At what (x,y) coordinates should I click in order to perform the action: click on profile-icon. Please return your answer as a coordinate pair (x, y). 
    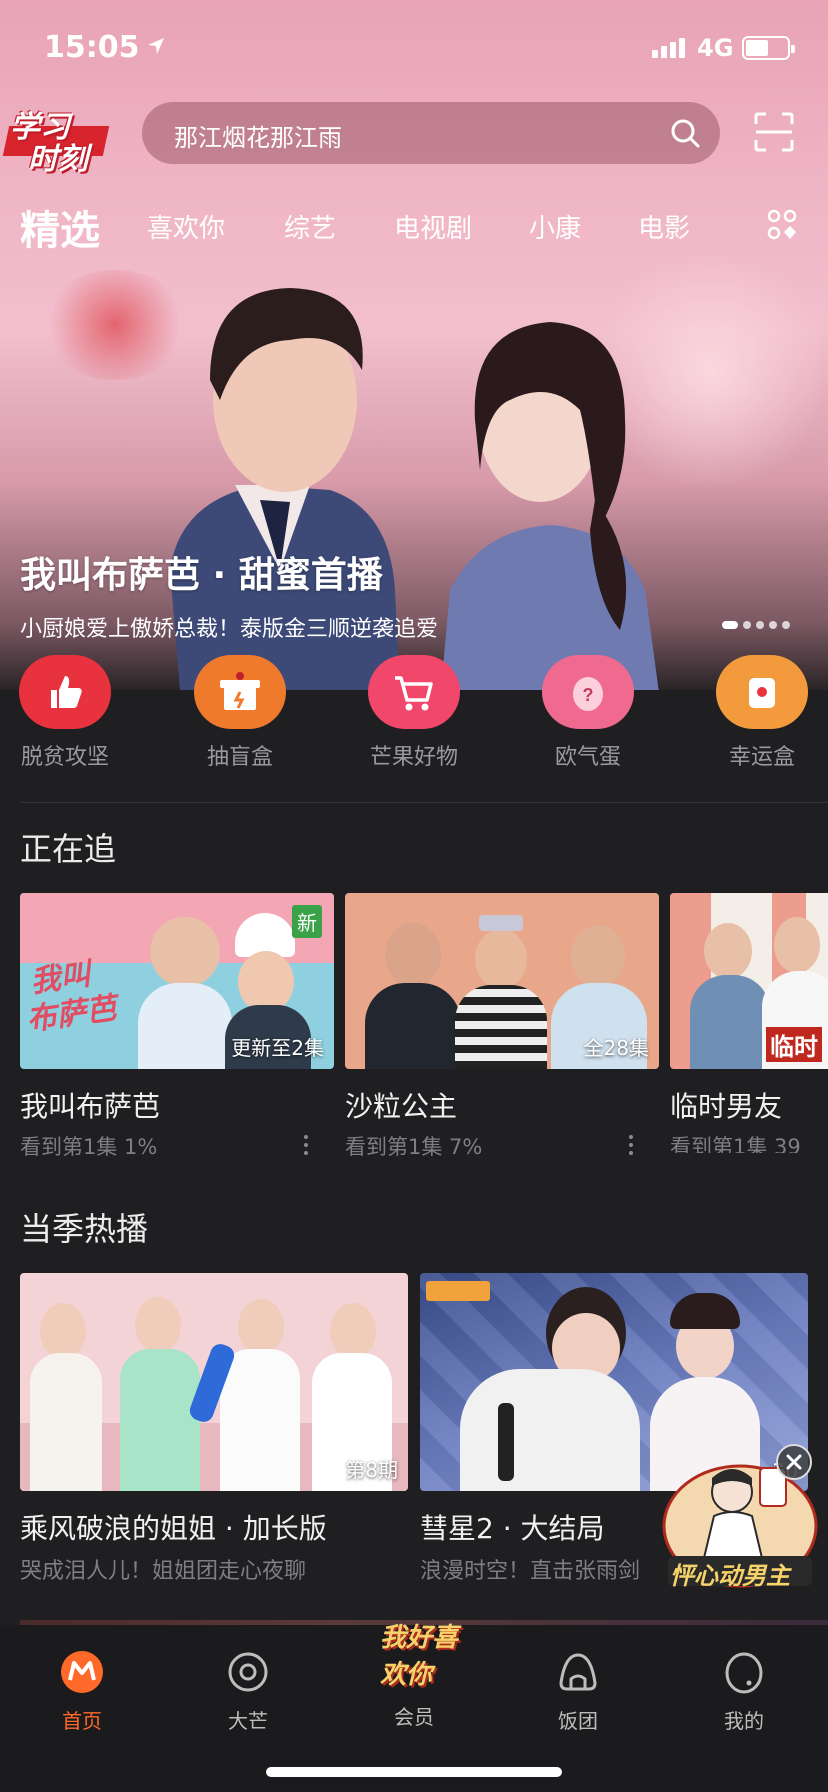
    Looking at the image, I should click on (744, 1673).